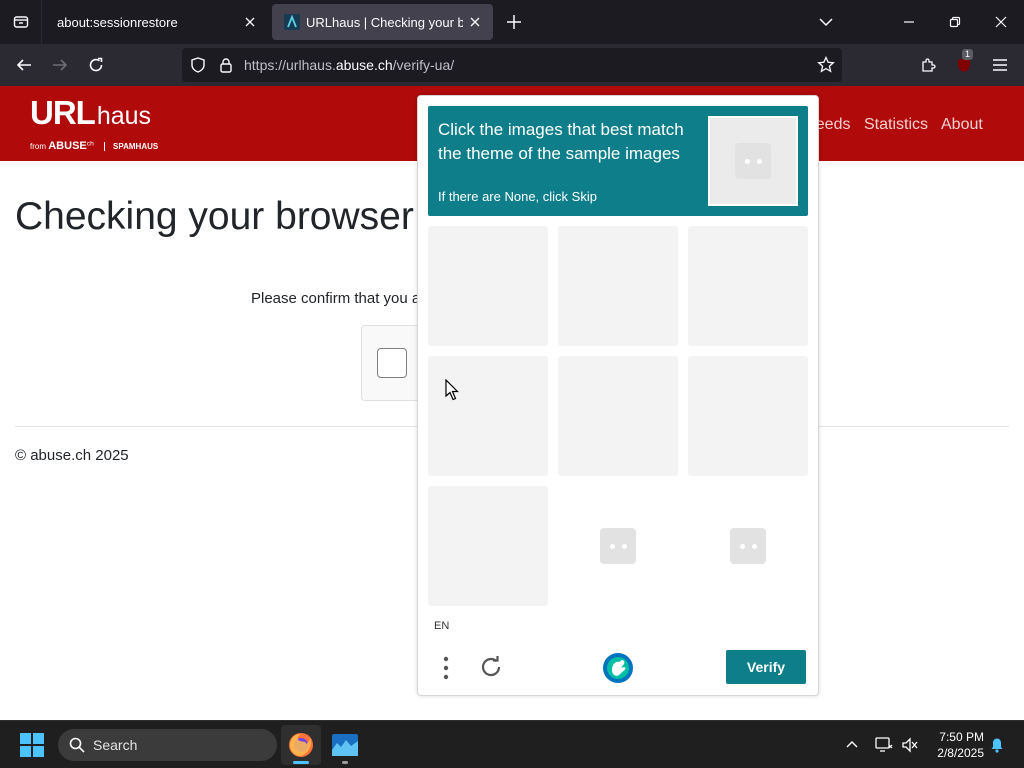 The image size is (1024, 768). I want to click on urlhaus-logo: URLhaus from ABUSEch SPAMHAUS, so click(94, 123).